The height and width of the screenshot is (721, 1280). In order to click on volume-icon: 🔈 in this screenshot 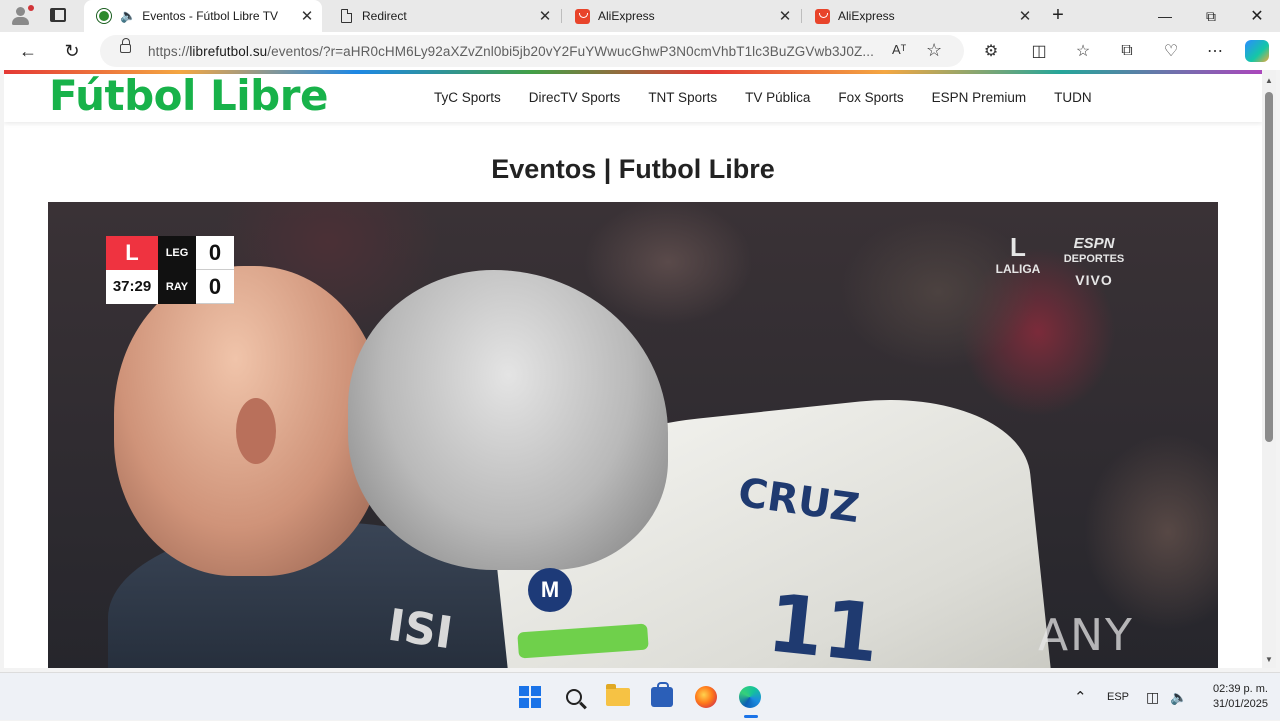, I will do `click(1178, 697)`.